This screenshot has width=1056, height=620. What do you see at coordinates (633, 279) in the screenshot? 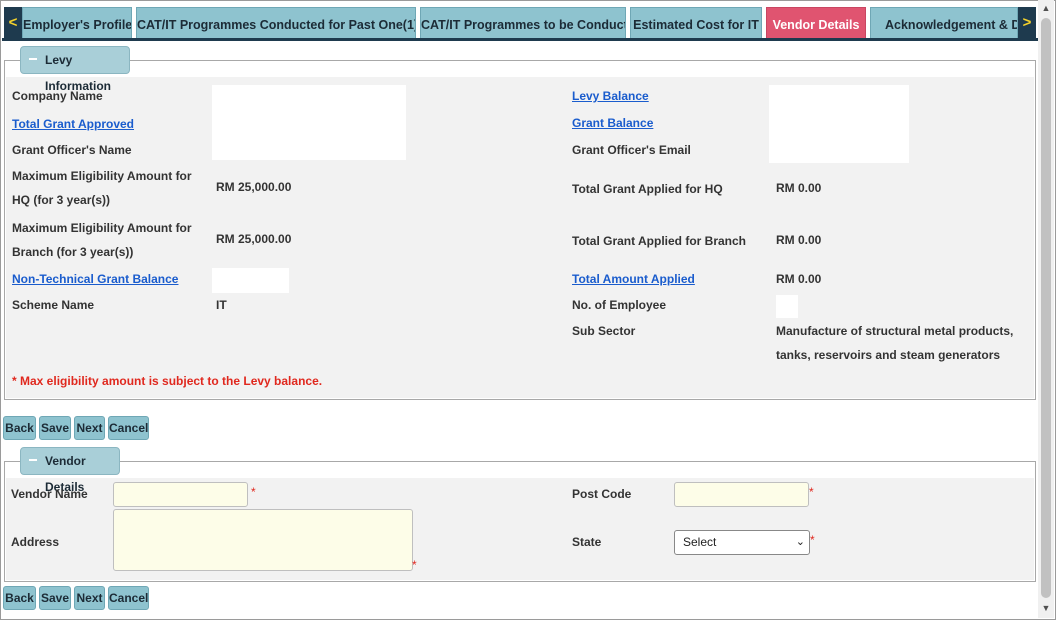
I see `total-amount-applied-link: Total Amount Applied` at bounding box center [633, 279].